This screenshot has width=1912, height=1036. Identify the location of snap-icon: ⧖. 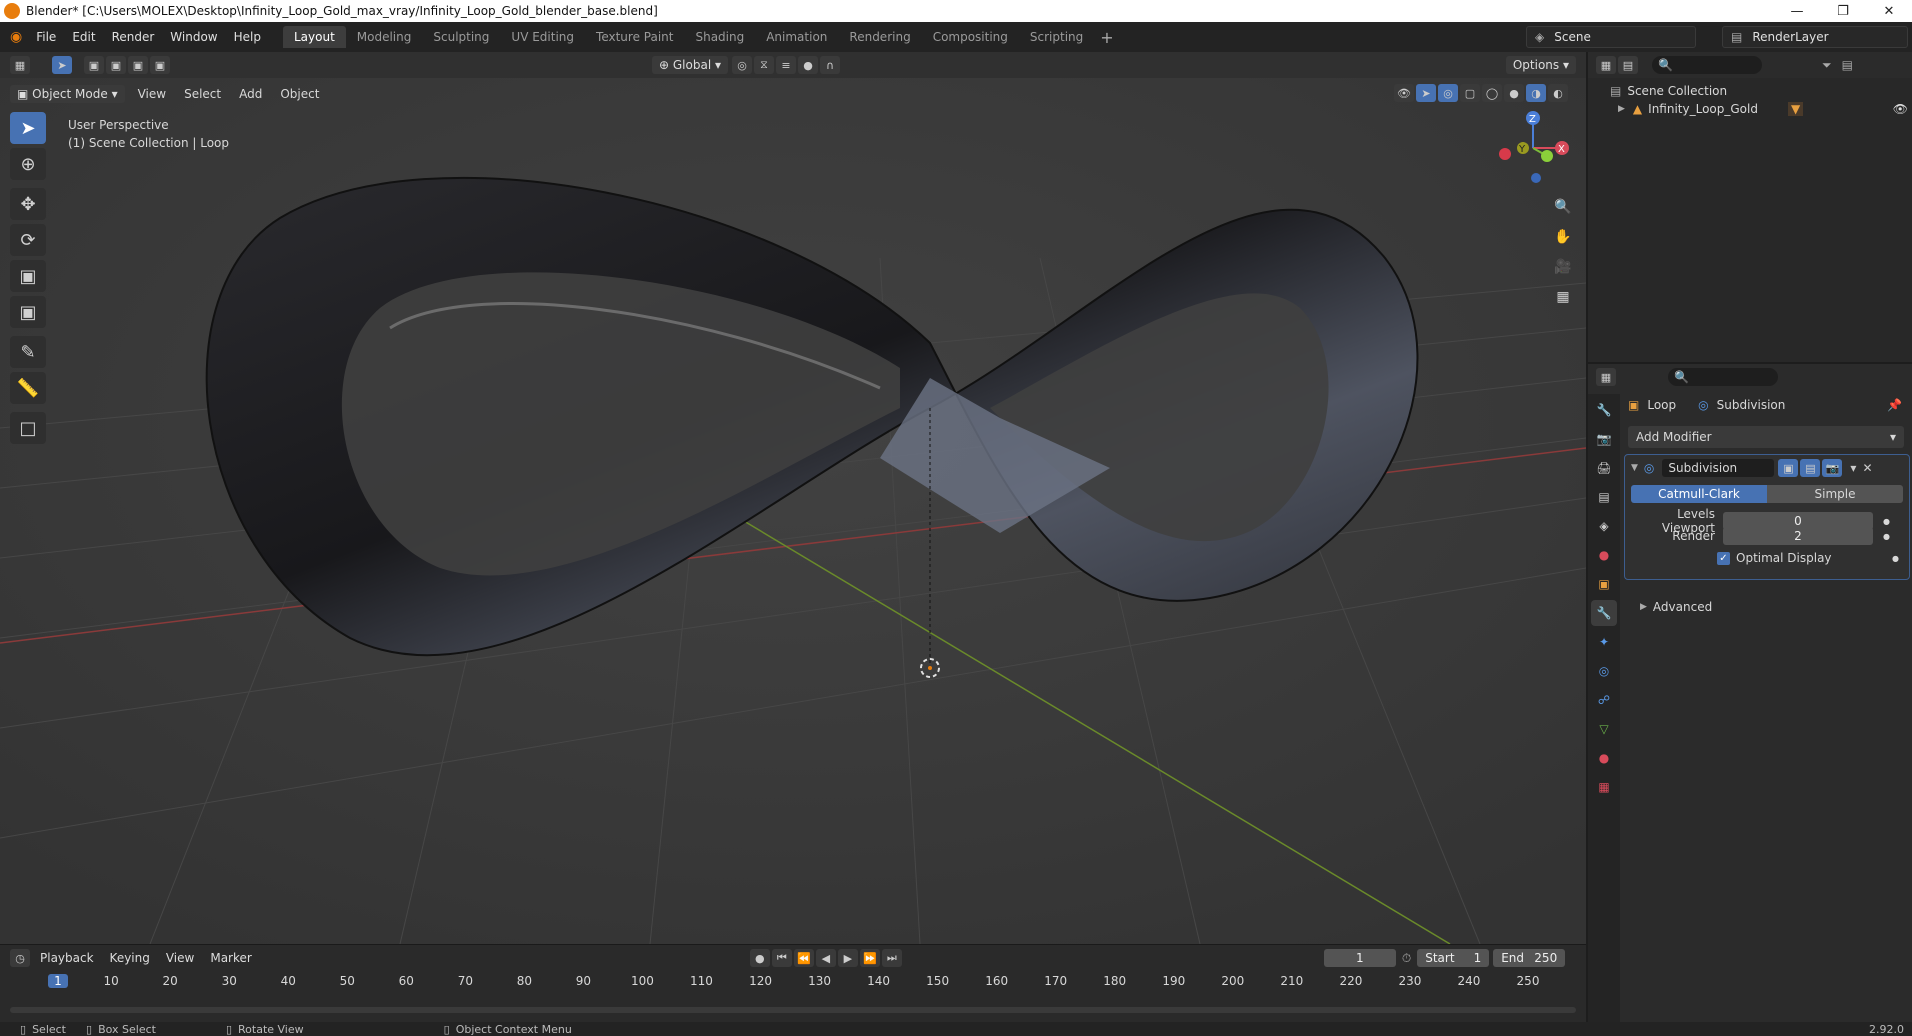
(764, 65).